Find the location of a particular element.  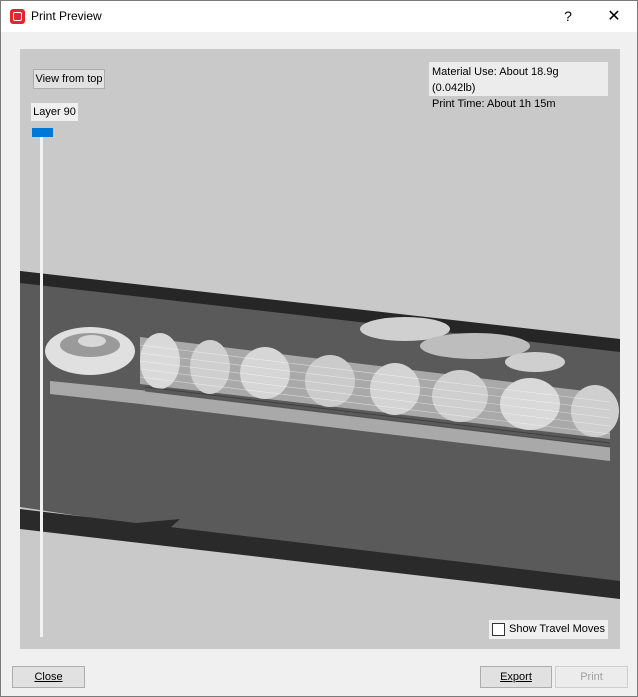

print-button: Print is located at coordinates (591, 677).